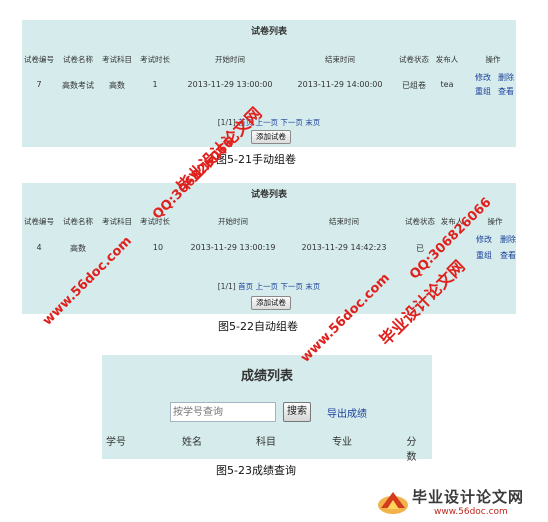 This screenshot has width=548, height=522. What do you see at coordinates (78, 248) in the screenshot?
I see `cell-name: 高数` at bounding box center [78, 248].